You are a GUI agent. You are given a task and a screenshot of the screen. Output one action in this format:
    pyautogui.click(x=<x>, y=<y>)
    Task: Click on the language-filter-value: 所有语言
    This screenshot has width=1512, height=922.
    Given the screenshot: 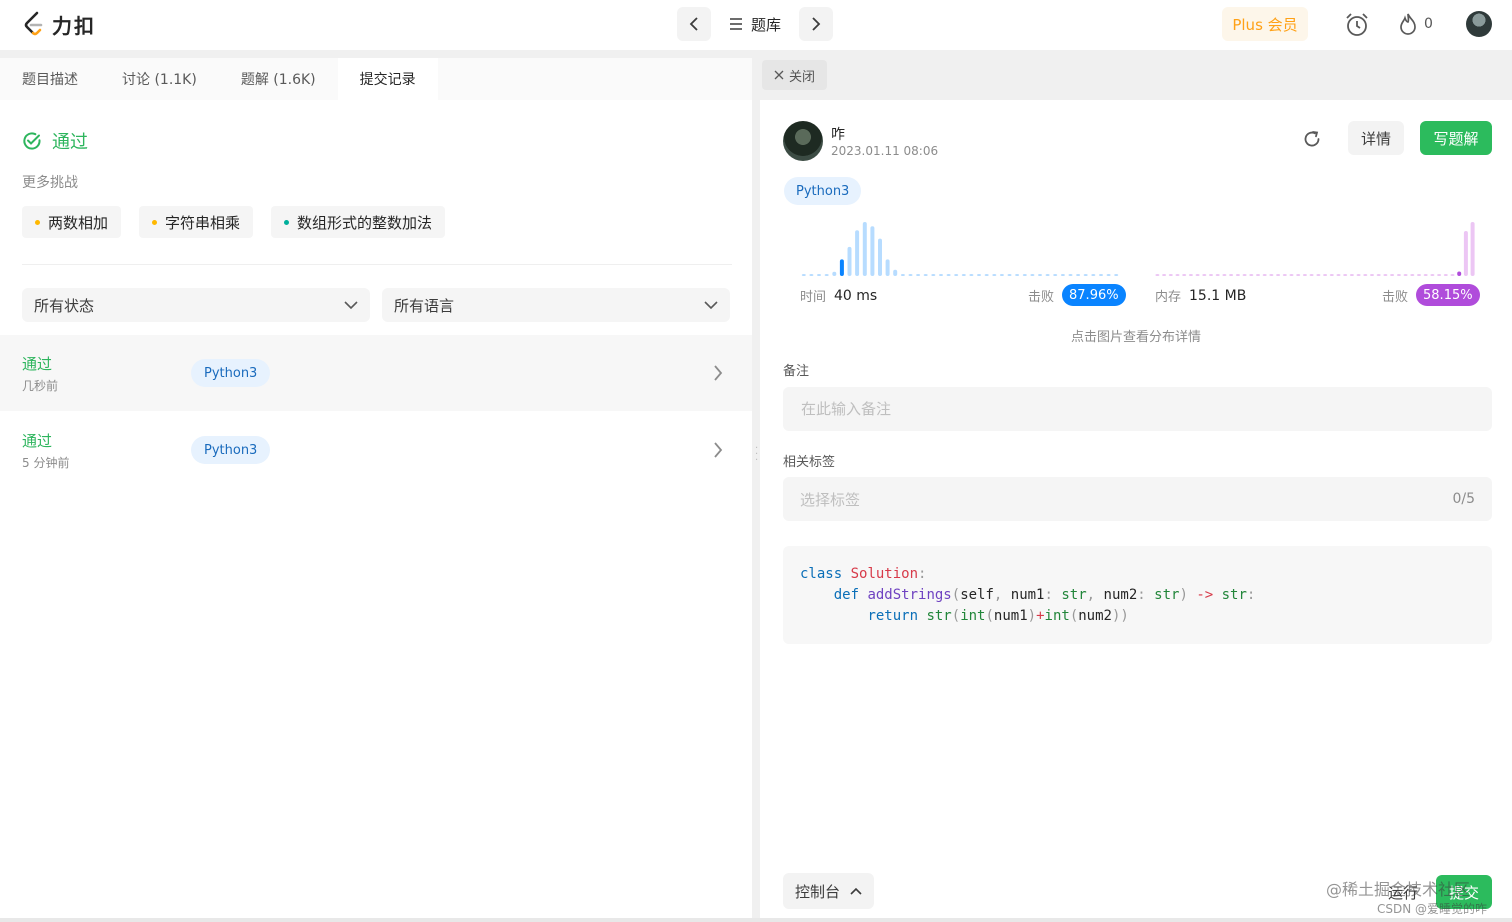 What is the action you would take?
    pyautogui.click(x=424, y=305)
    